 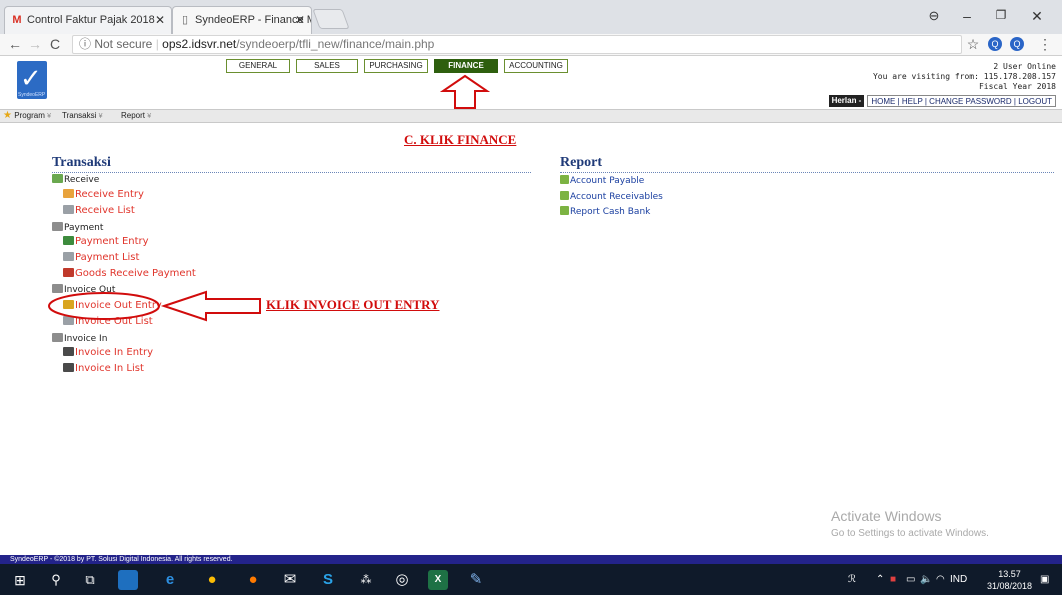 What do you see at coordinates (934, 16) in the screenshot?
I see `profile-icon: ⊖` at bounding box center [934, 16].